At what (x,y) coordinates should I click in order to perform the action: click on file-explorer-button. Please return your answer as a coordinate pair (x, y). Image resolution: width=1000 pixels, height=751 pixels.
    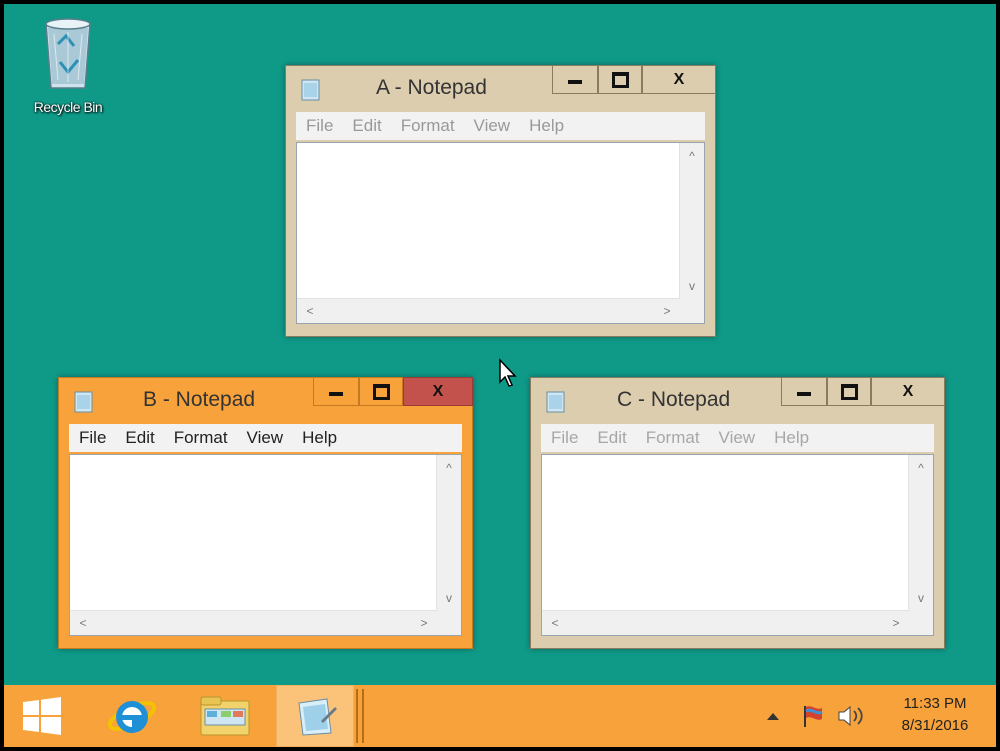
    Looking at the image, I should click on (225, 716).